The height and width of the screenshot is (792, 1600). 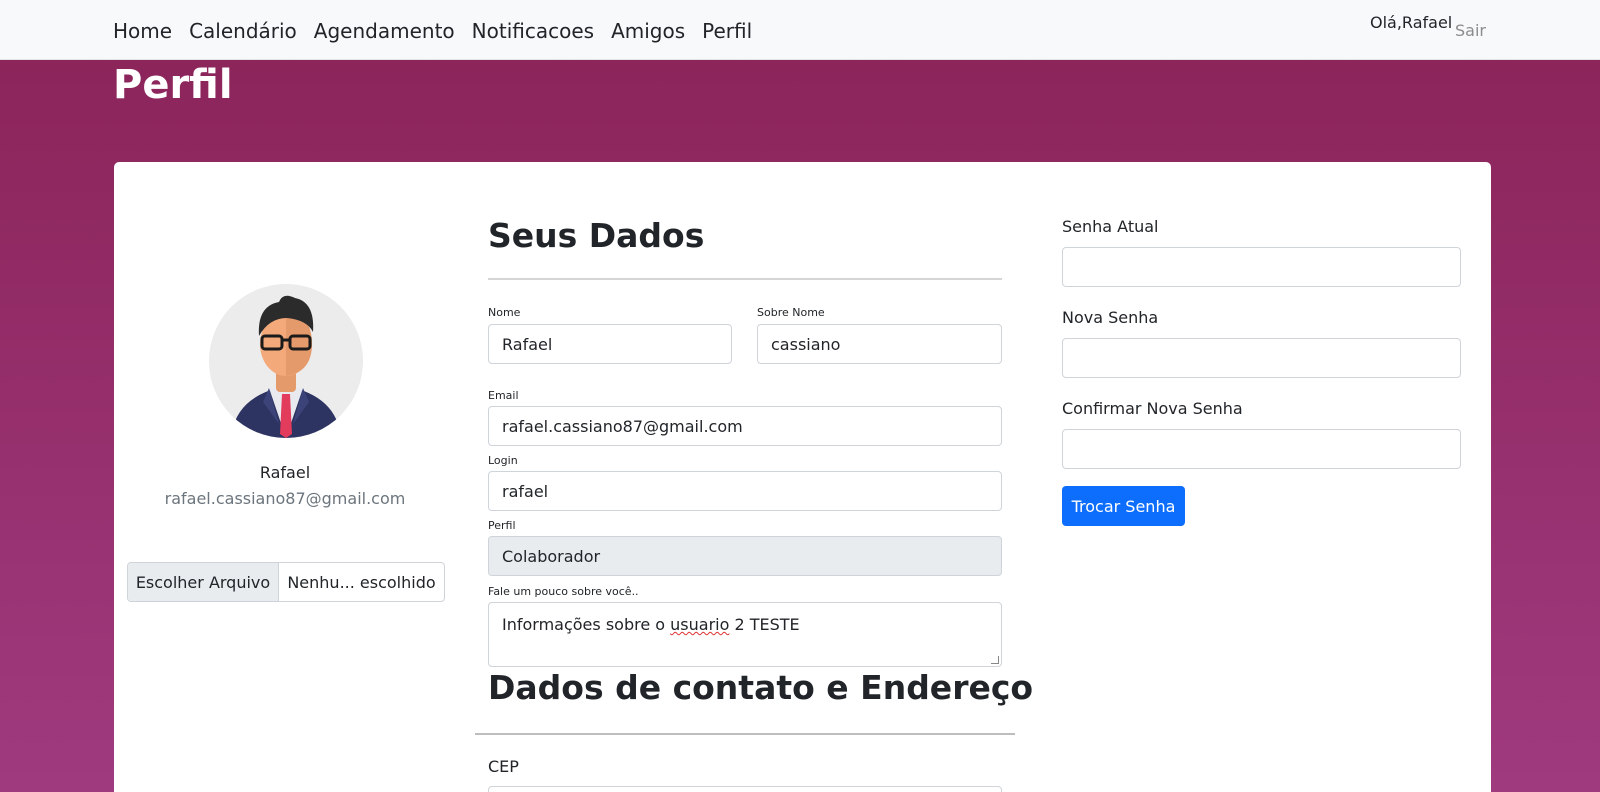 I want to click on sobre-textarea: Informações sobre o usuario 2 TESTE, so click(x=745, y=634).